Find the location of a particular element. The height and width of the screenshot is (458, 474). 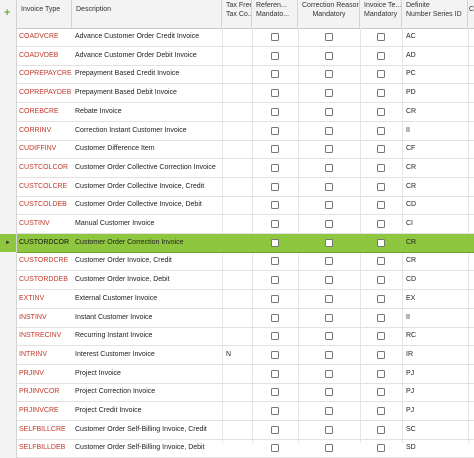

description-cell: Prepayment Based Credit Invoice is located at coordinates (147, 74).